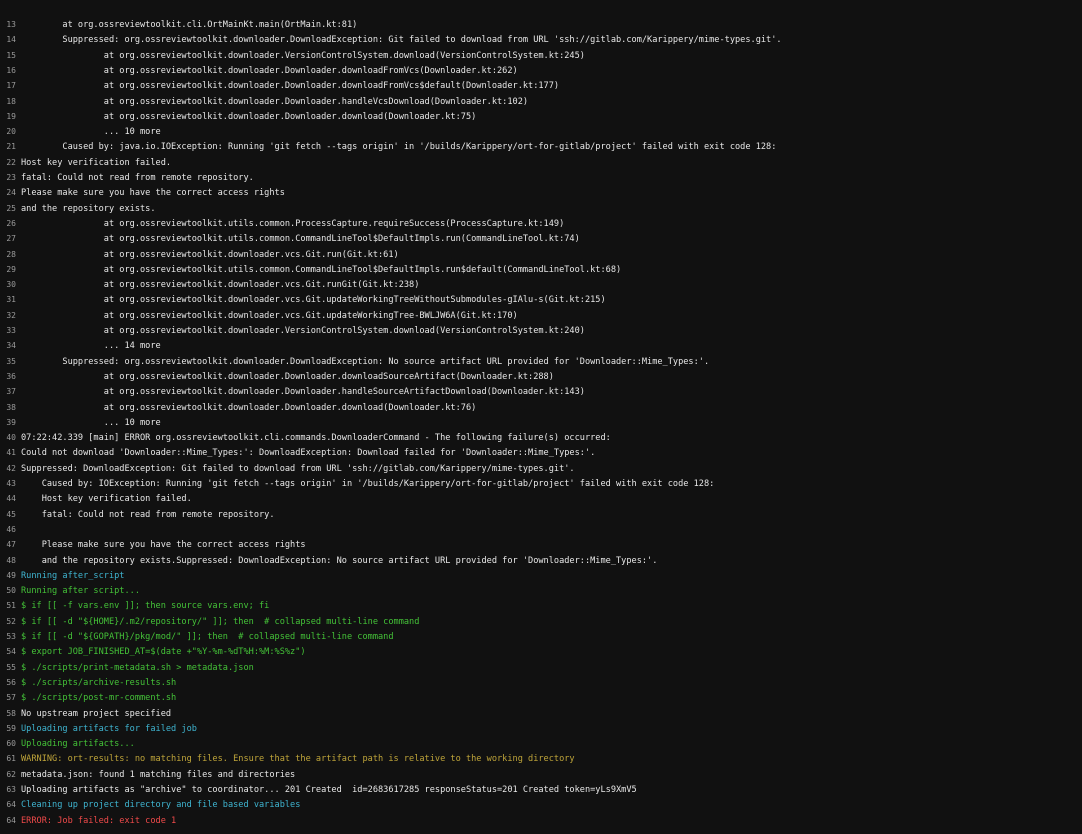  What do you see at coordinates (8, 392) in the screenshot?
I see `line-number: 37` at bounding box center [8, 392].